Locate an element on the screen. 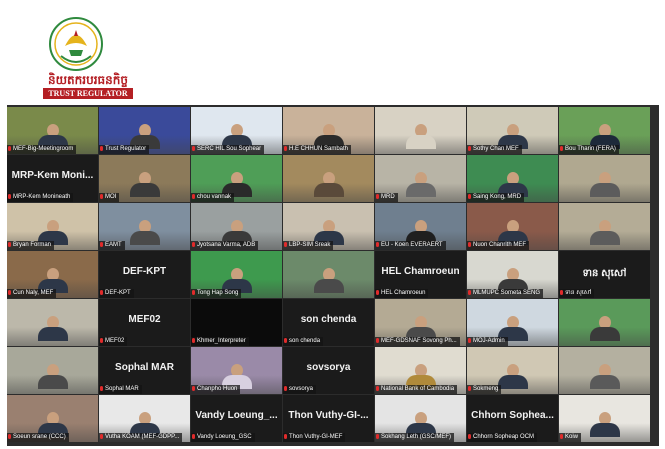  participant-tile: Khmer_Interpreter is located at coordinates (236, 322).